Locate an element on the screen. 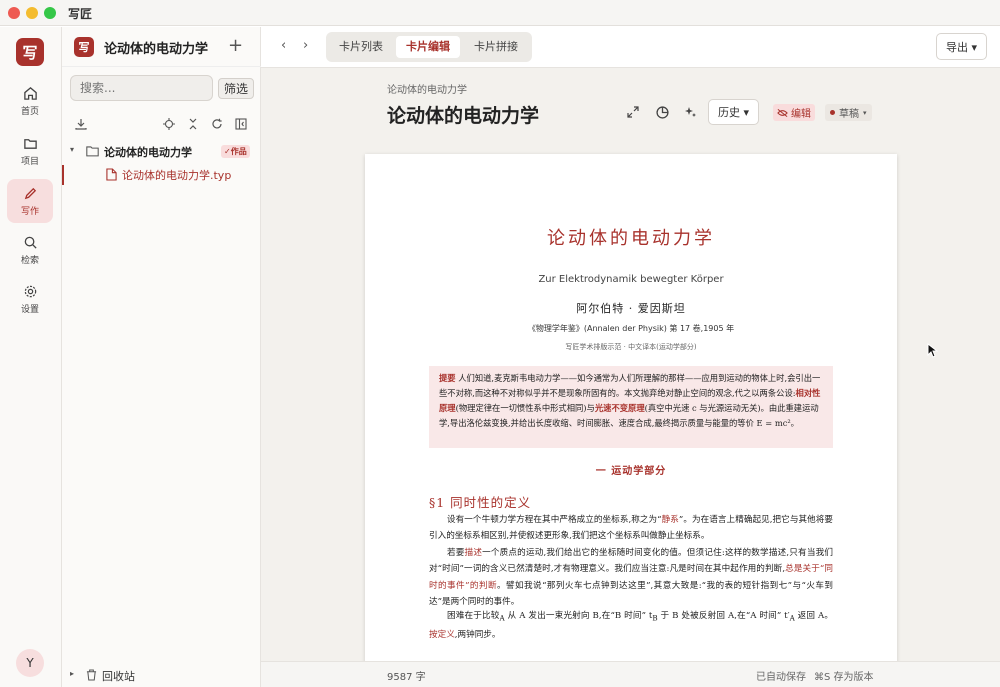 The height and width of the screenshot is (687, 1000). chevron-right-icon: ▸ is located at coordinates (72, 673).